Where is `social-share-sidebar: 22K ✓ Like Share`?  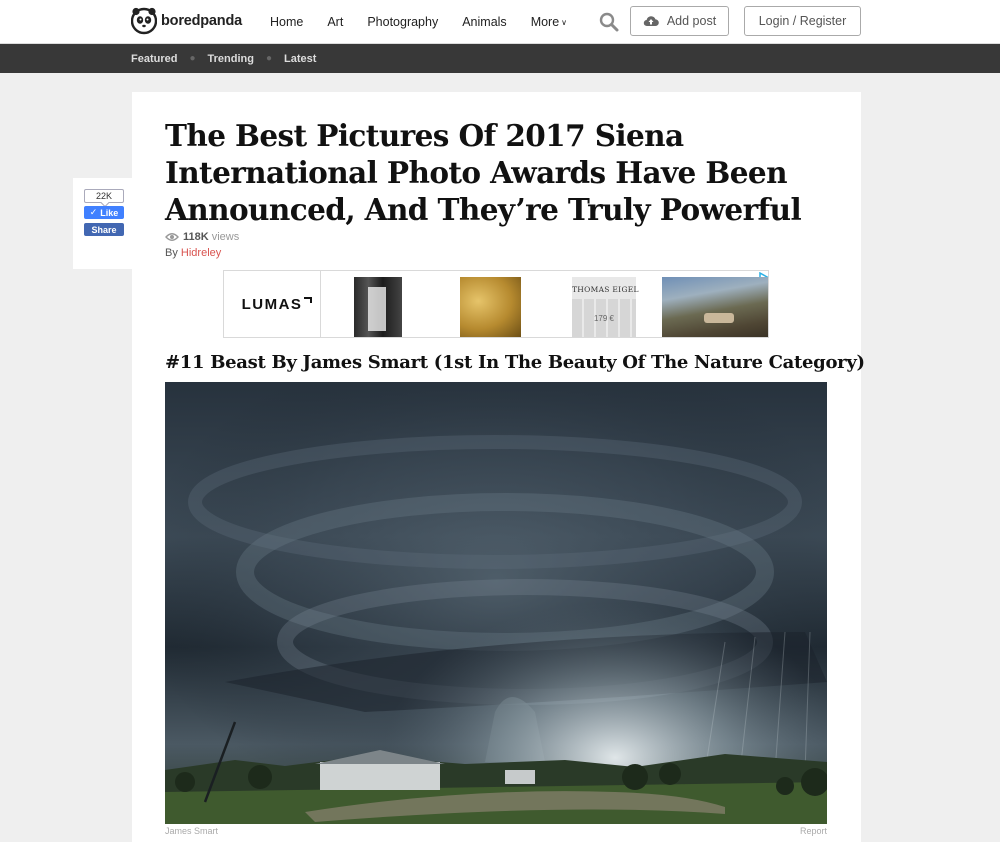 social-share-sidebar: 22K ✓ Like Share is located at coordinates (102, 223).